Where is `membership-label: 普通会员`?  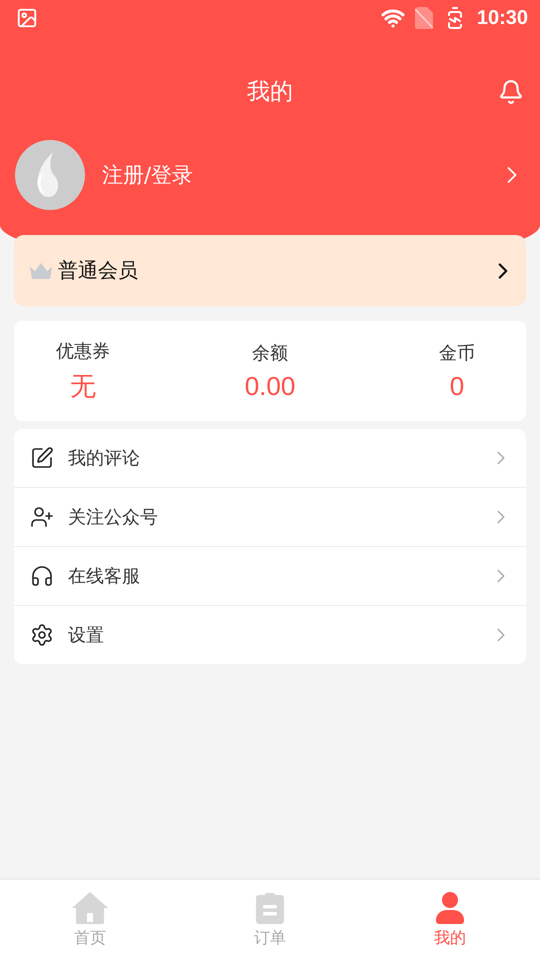 membership-label: 普通会员 is located at coordinates (98, 270).